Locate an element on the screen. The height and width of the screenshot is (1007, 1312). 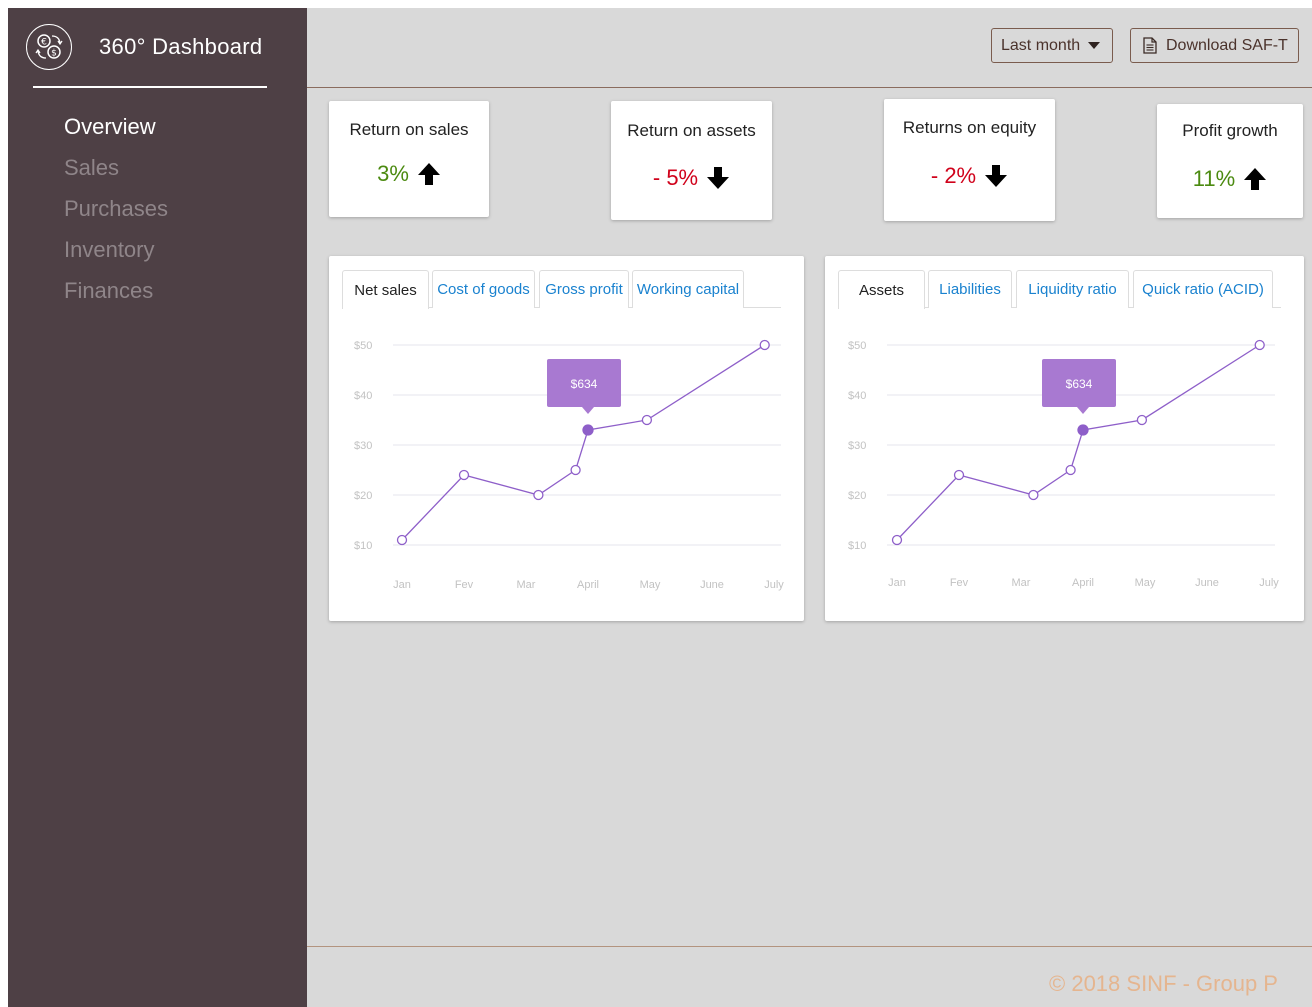
kpi-value: - 5% is located at coordinates (691, 178).